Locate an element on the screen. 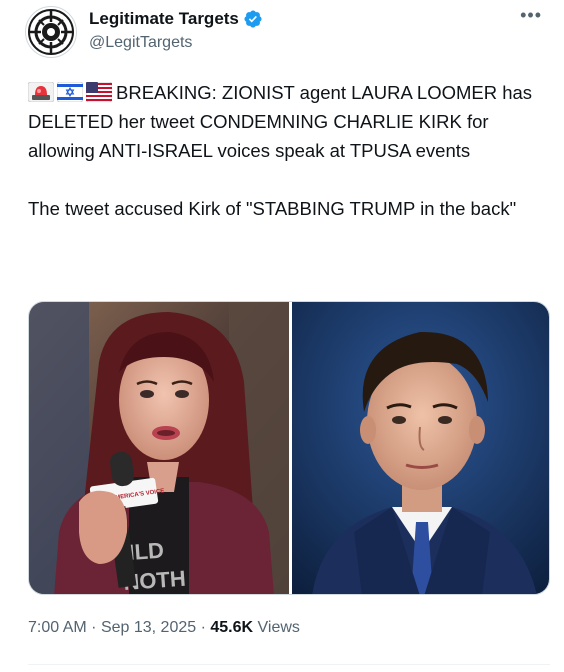 The height and width of the screenshot is (672, 564). author-name-row: Legitimate Targets is located at coordinates (176, 19).